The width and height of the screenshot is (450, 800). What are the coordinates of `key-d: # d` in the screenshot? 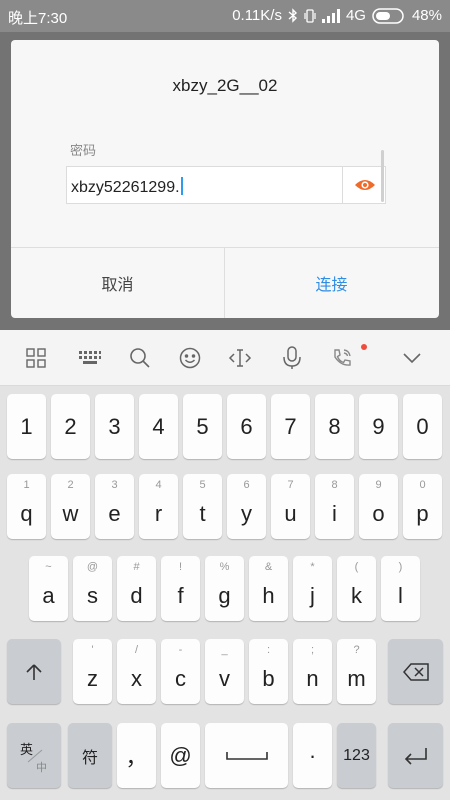 It's located at (136, 588).